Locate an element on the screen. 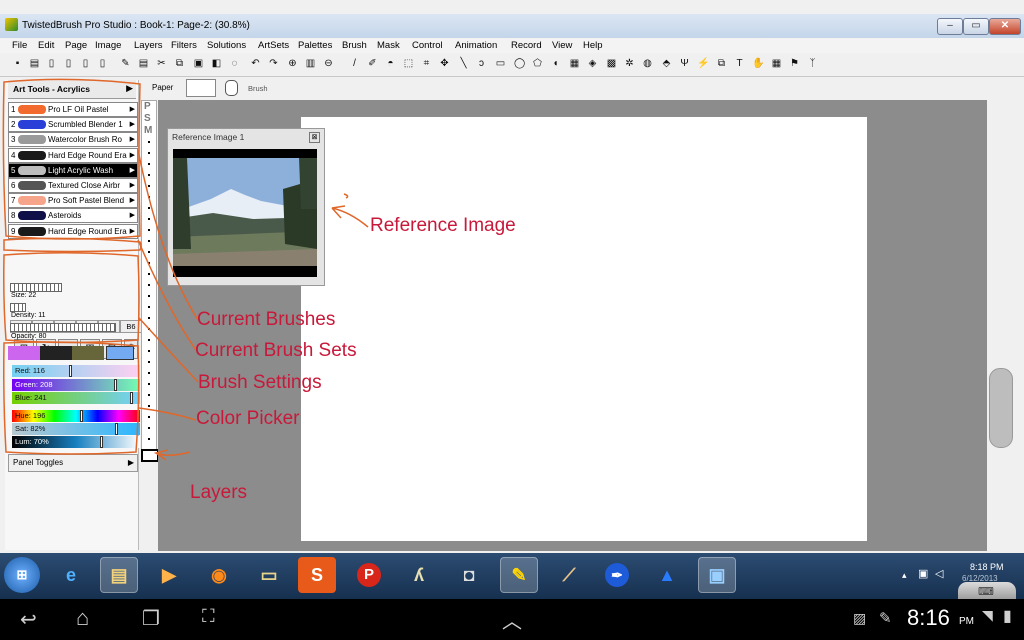  artrage-icon: ʎ is located at coordinates (419, 575).